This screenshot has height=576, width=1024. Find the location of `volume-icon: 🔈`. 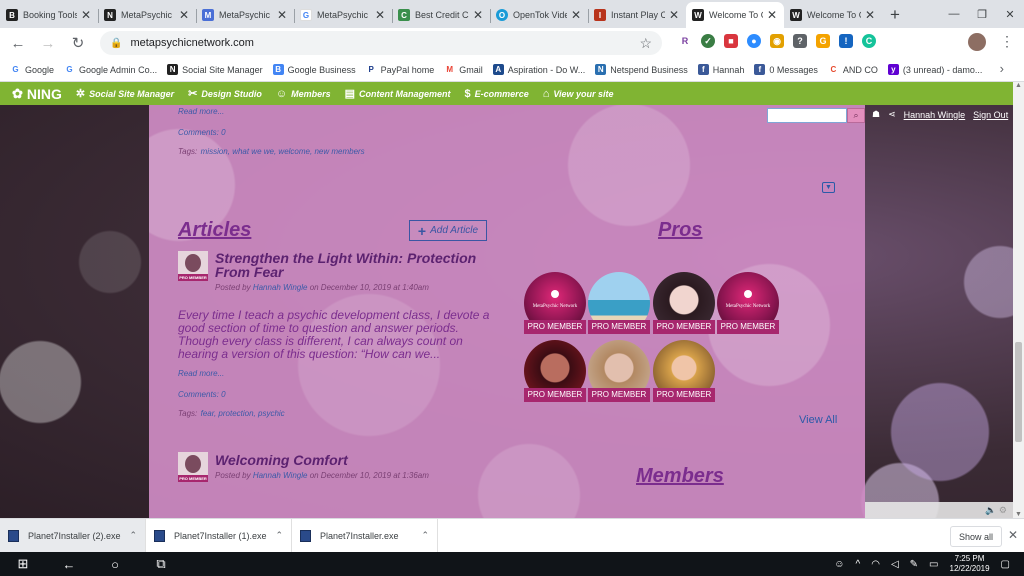

volume-icon: 🔈 is located at coordinates (990, 510).